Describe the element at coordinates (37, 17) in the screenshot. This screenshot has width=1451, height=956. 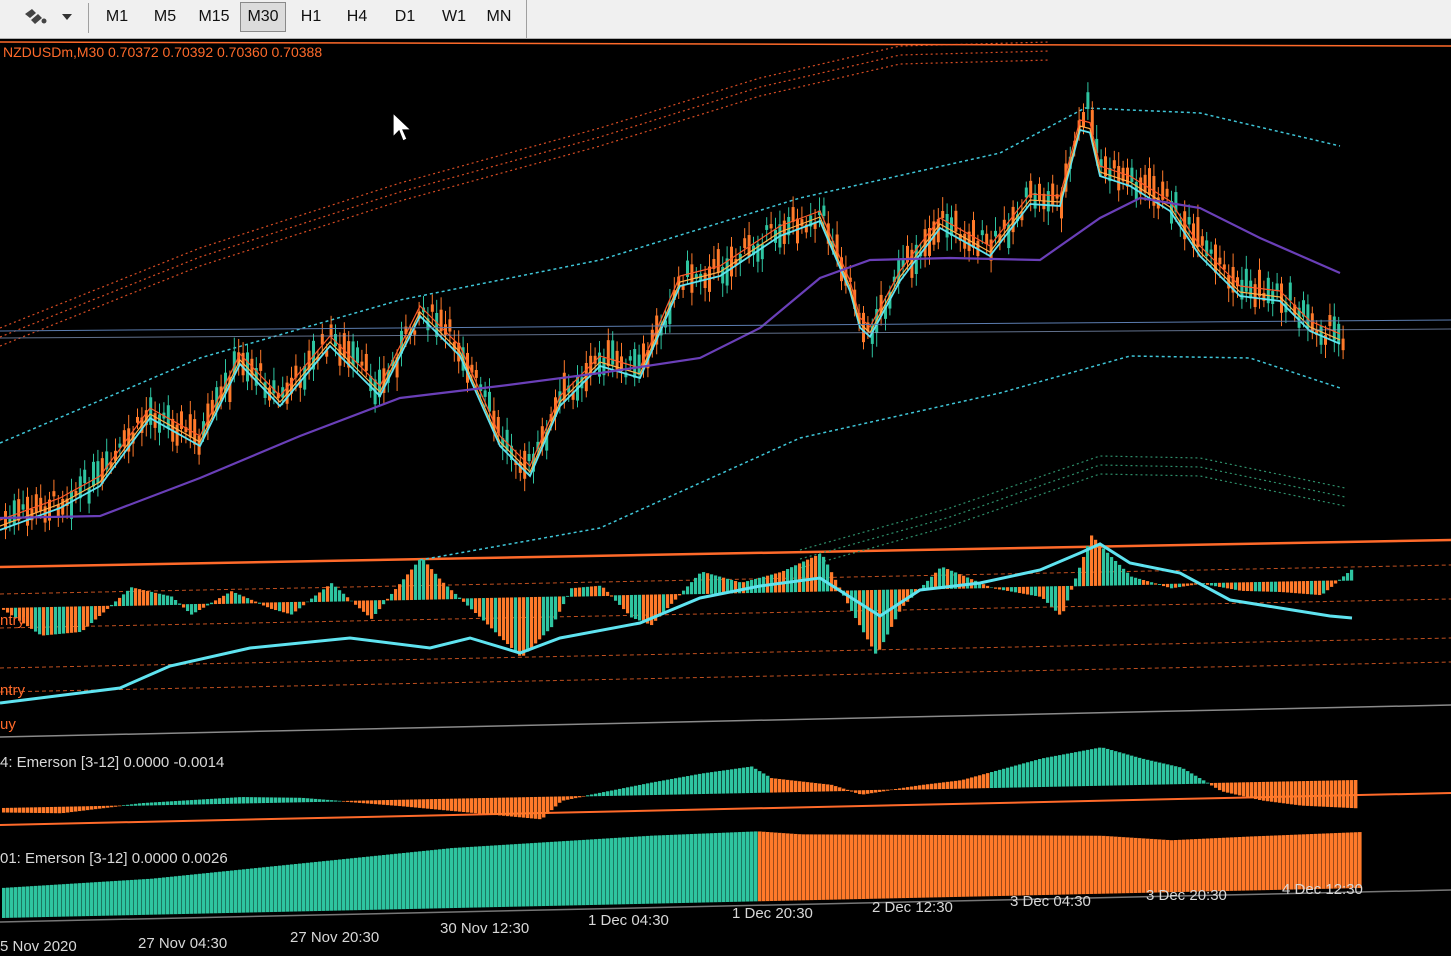
I see `chart-tools-icon` at that location.